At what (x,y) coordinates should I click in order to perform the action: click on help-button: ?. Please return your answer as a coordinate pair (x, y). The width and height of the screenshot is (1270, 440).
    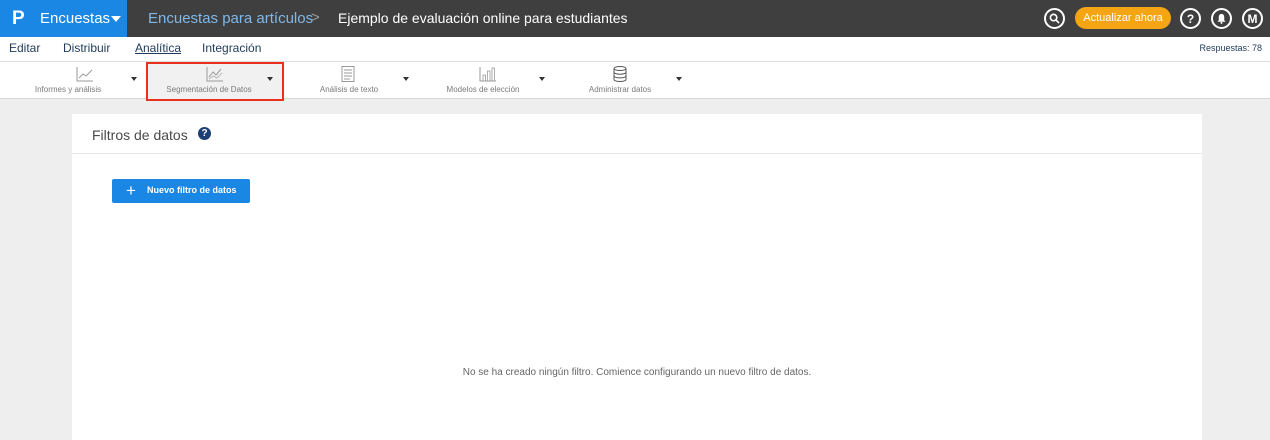
    Looking at the image, I should click on (1190, 18).